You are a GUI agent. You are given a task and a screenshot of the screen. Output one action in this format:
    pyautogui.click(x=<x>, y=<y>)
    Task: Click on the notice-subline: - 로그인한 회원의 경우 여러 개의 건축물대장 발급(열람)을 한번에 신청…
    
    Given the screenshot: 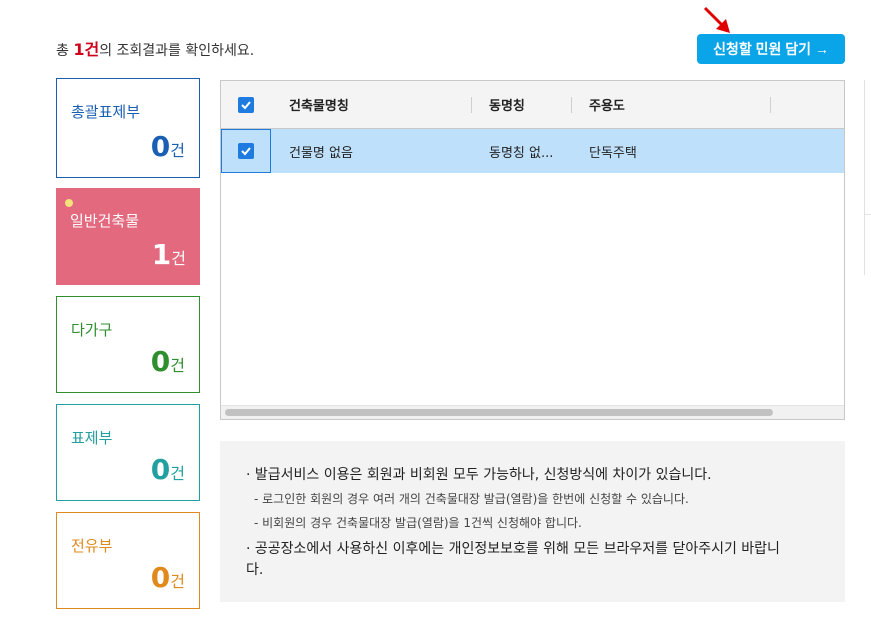 What is the action you would take?
    pyautogui.click(x=471, y=499)
    